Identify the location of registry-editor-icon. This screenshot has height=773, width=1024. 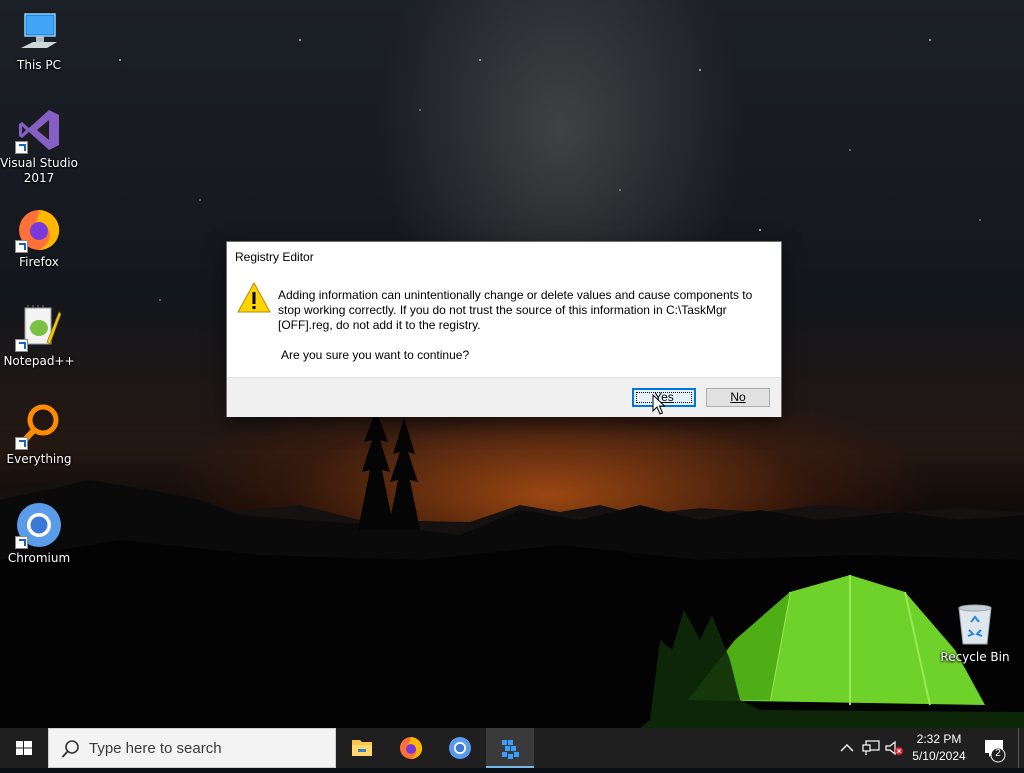
(510, 749).